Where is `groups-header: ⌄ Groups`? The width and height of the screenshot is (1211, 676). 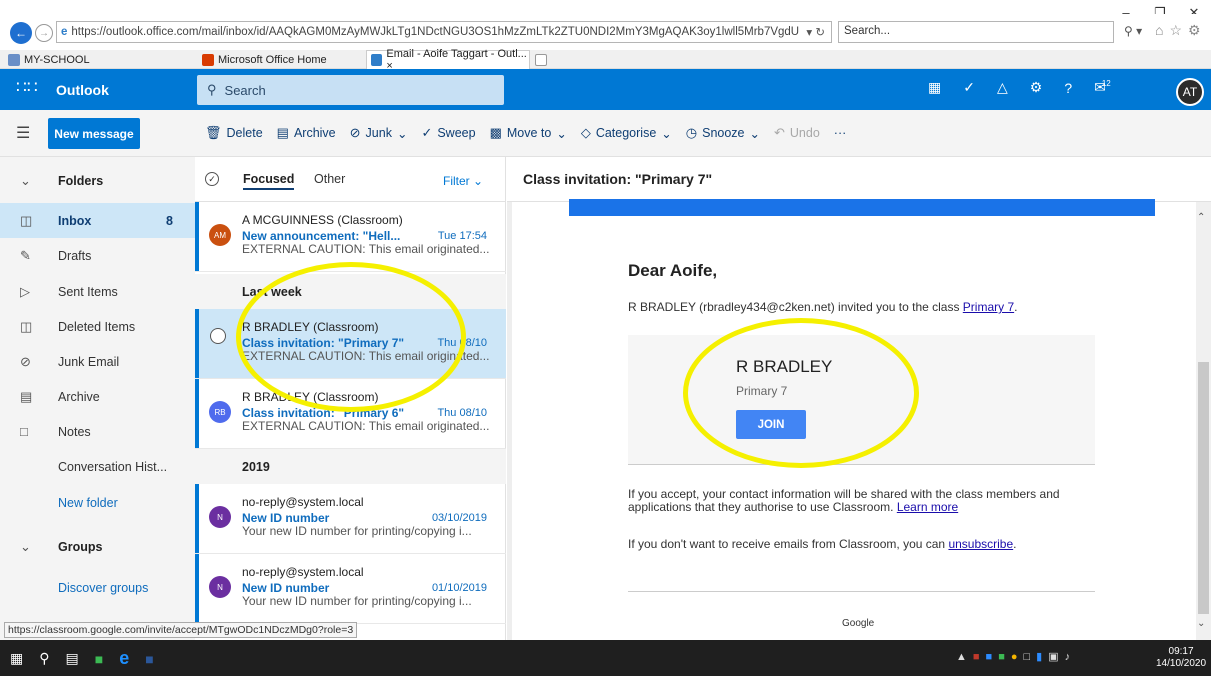
groups-header: ⌄ Groups is located at coordinates (97, 546).